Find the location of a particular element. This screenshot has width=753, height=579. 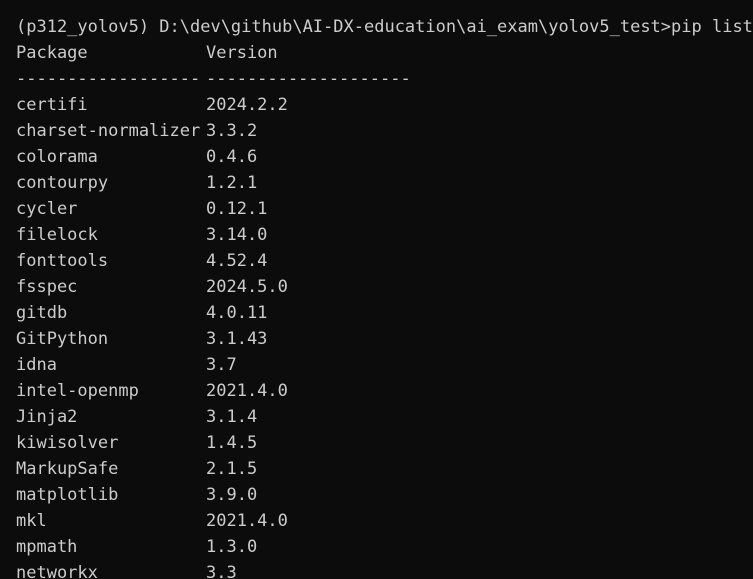

package-version: 3.3.2 is located at coordinates (232, 131).